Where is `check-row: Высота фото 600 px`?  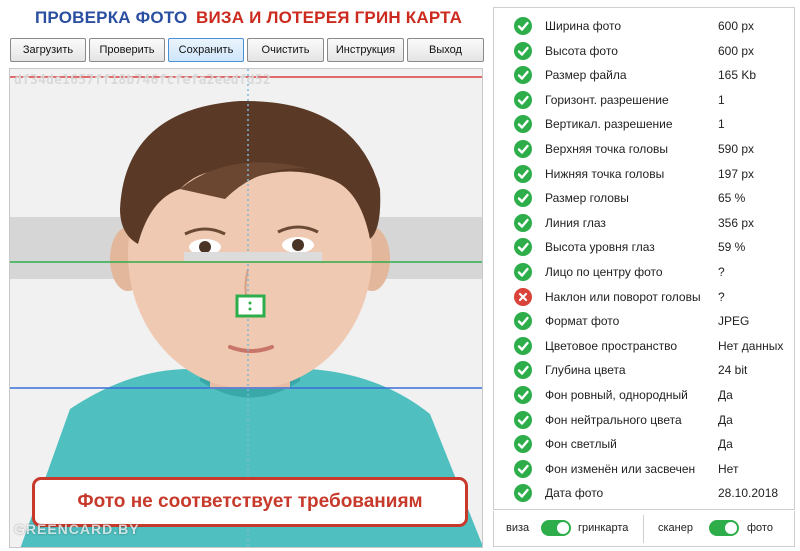
check-row: Высота фото 600 px is located at coordinates (644, 51).